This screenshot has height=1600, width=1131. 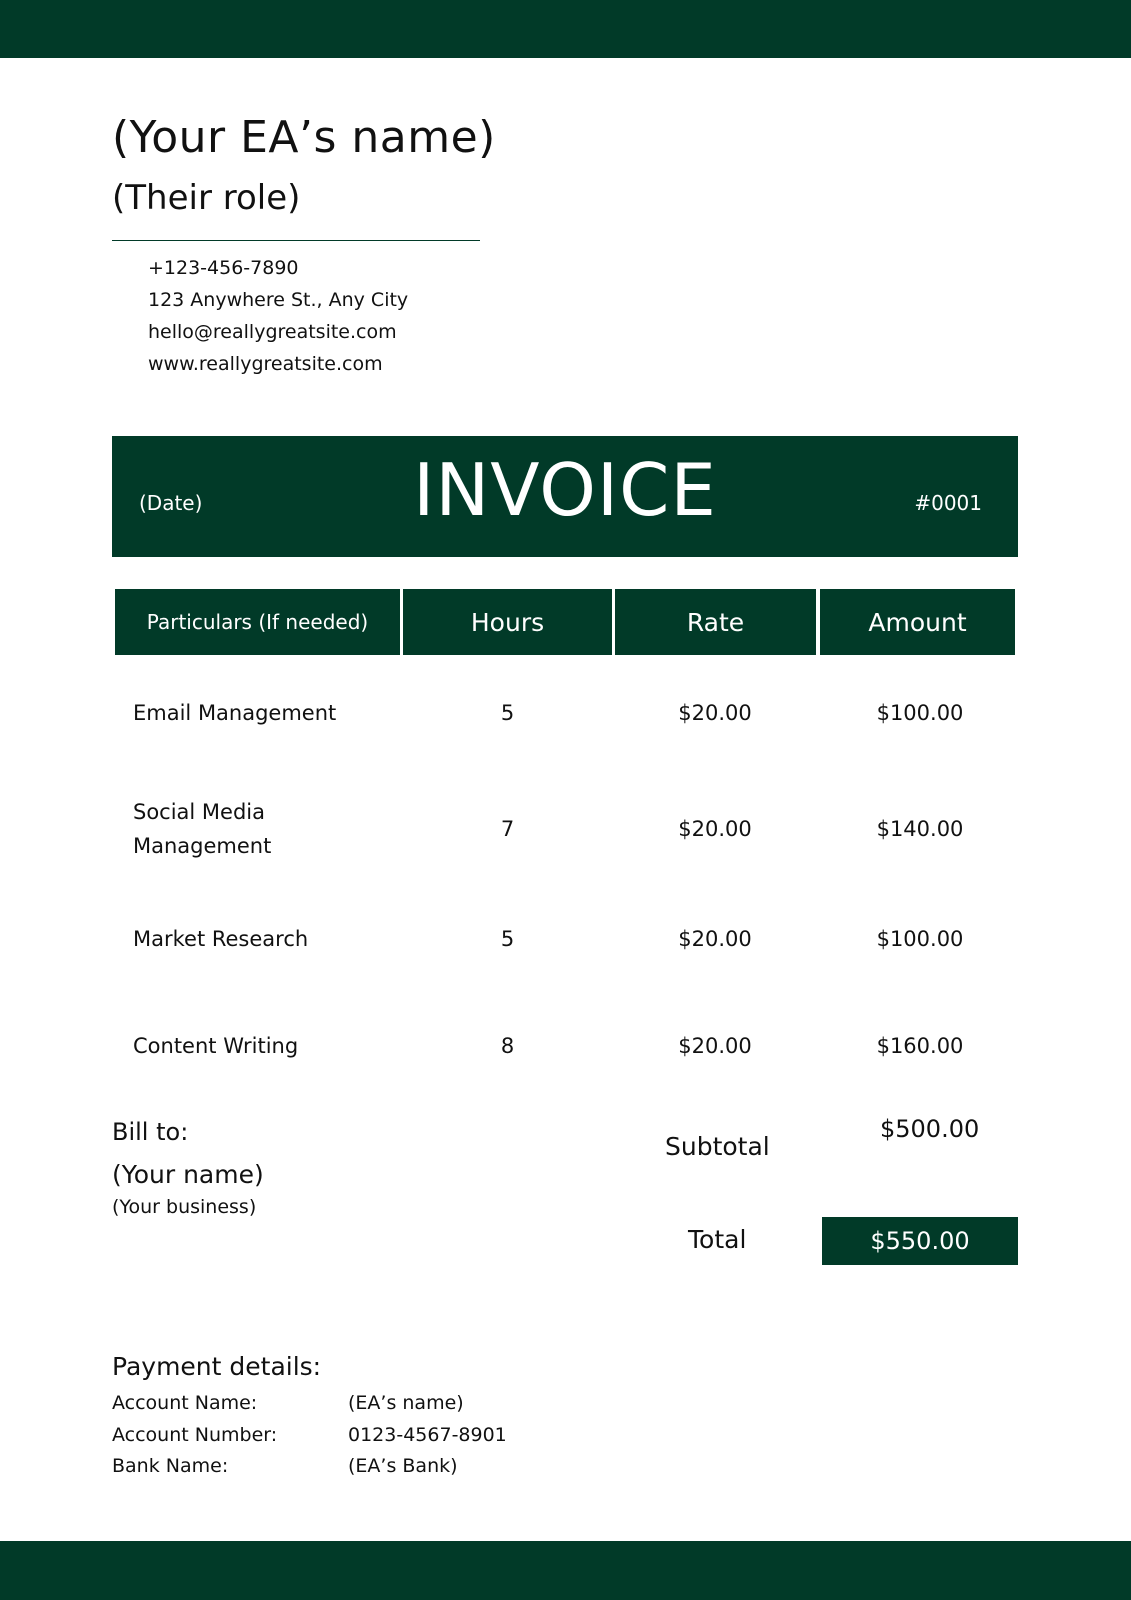 I want to click on cell-particular: Social Media Management, so click(x=202, y=829).